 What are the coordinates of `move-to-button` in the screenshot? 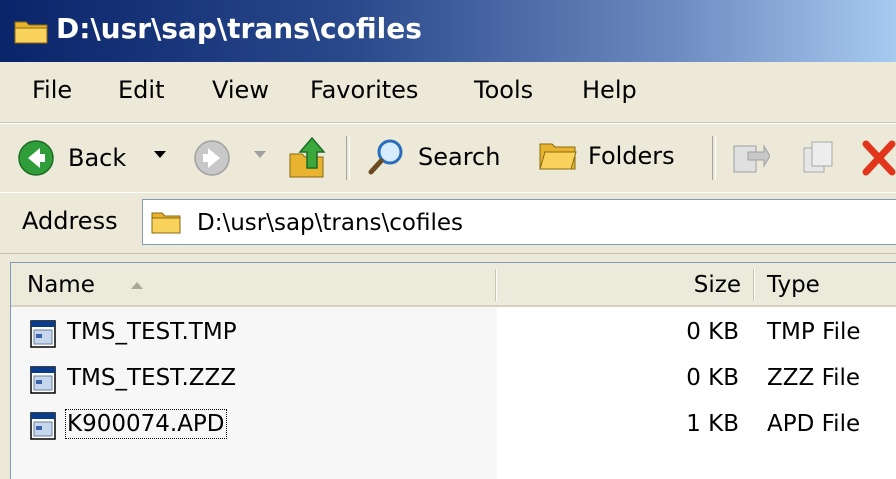 It's located at (750, 158).